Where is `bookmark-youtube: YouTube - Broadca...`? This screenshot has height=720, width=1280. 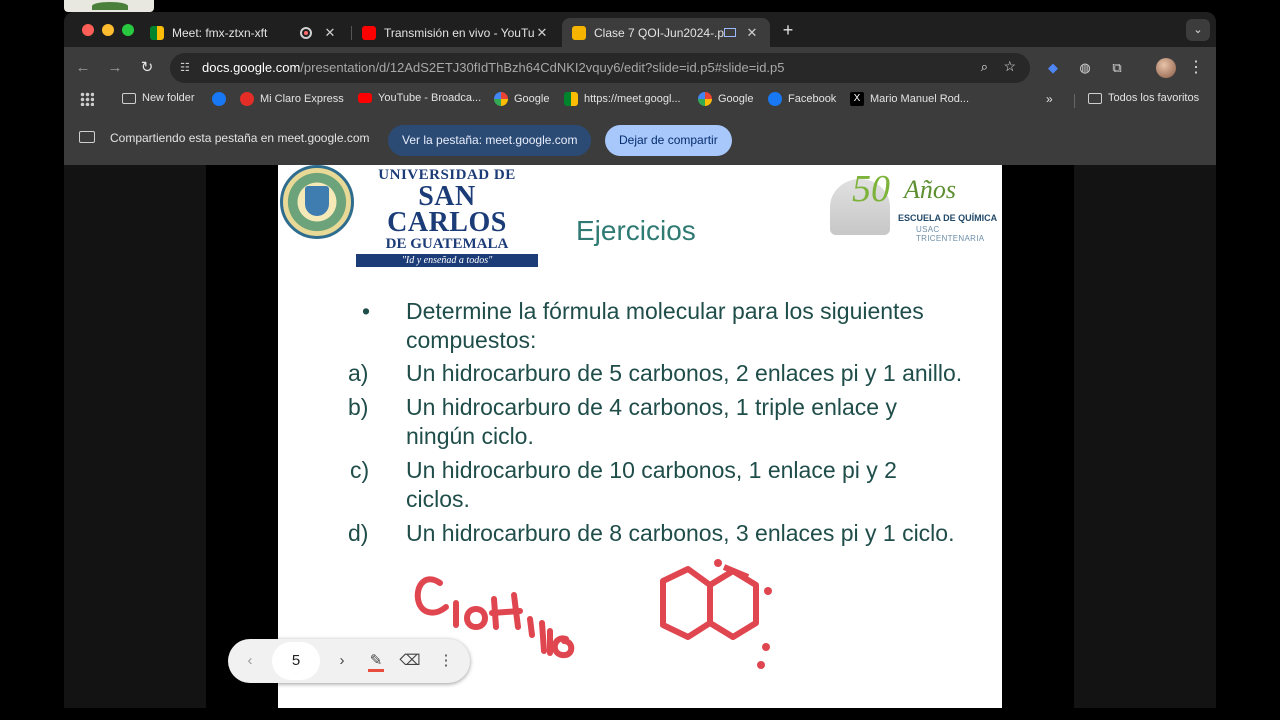
bookmark-youtube: YouTube - Broadca... is located at coordinates (419, 98).